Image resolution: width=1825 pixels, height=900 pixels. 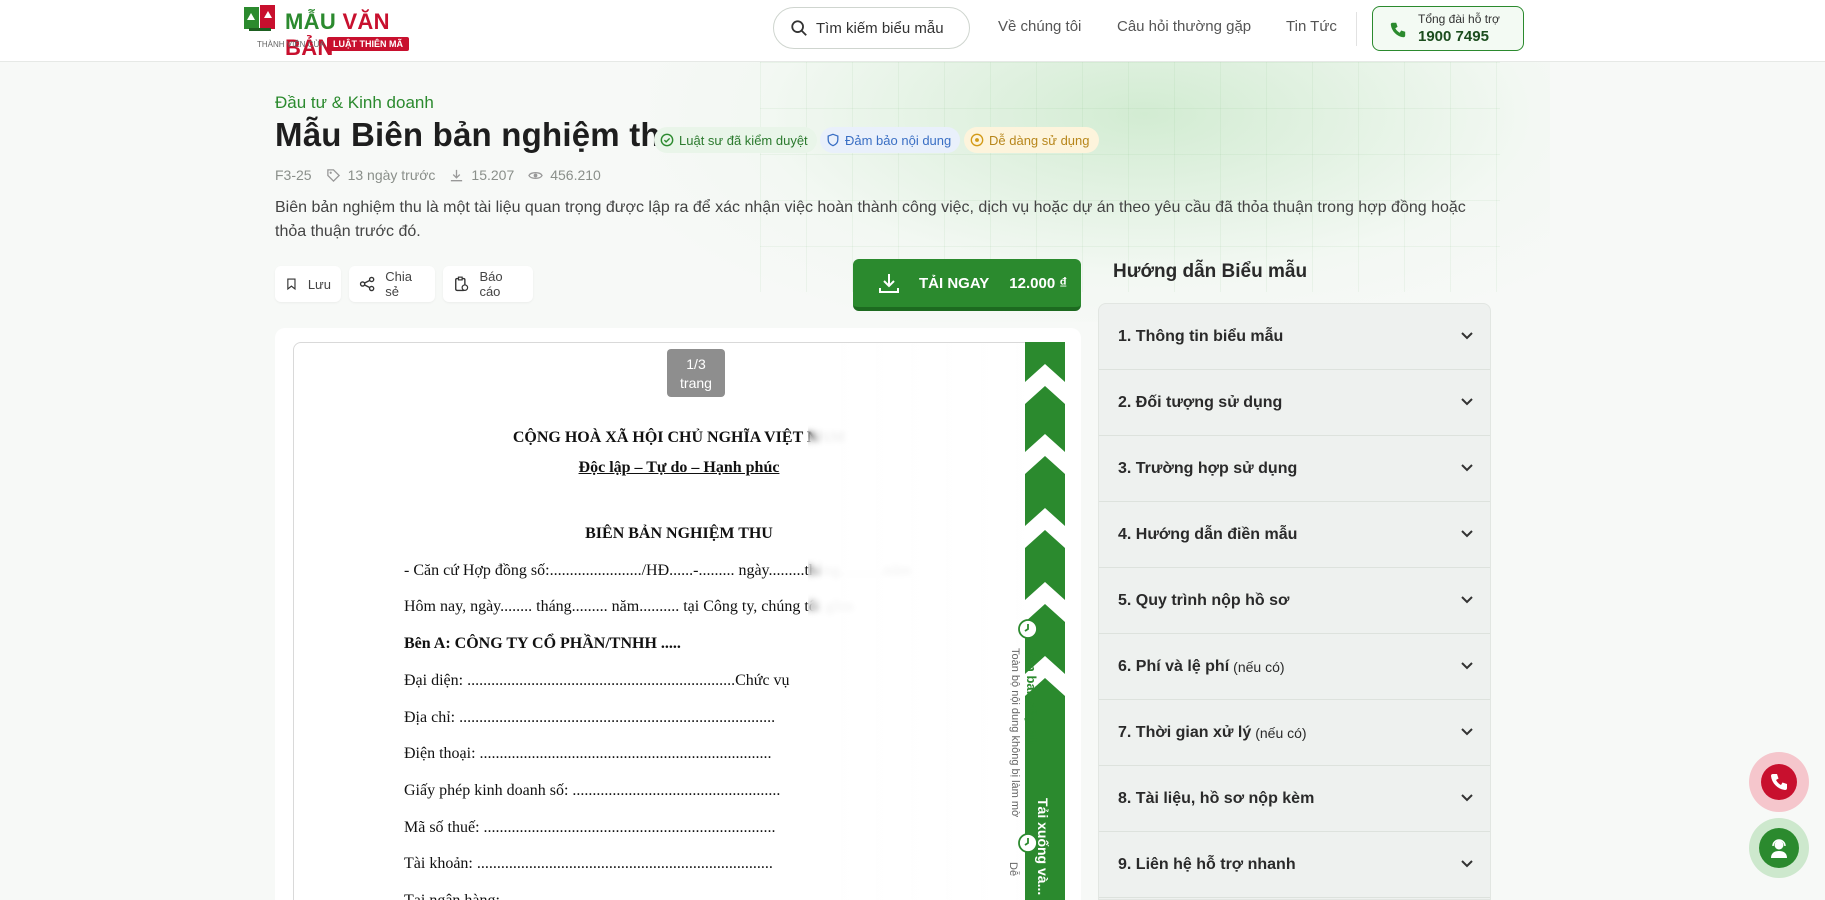 I want to click on note-title: Định, so click(x=1032, y=876).